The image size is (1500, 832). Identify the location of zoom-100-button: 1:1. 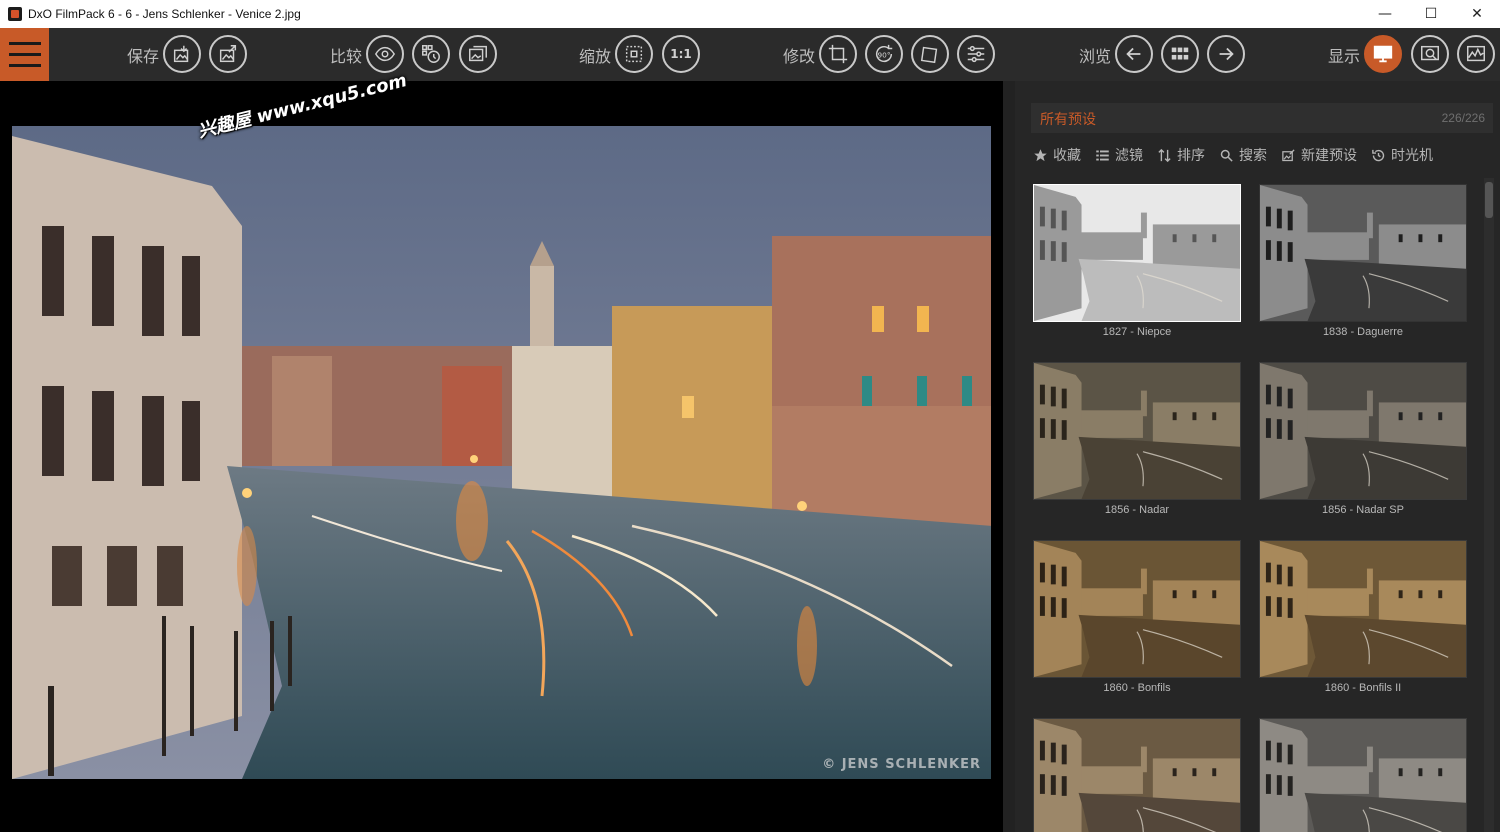
(681, 54).